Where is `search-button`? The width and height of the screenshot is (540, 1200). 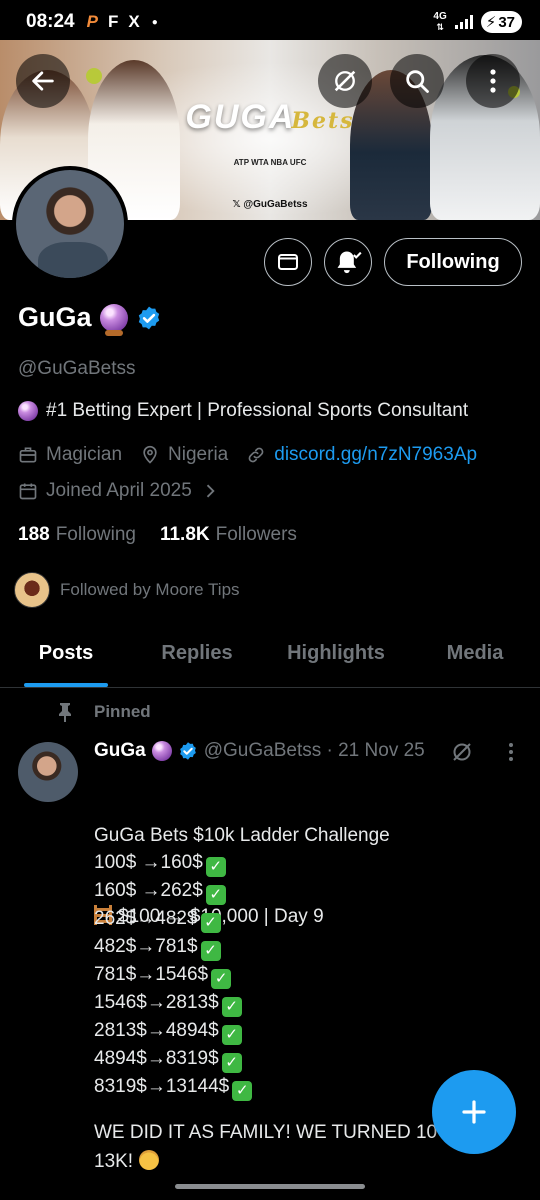
search-button is located at coordinates (417, 81).